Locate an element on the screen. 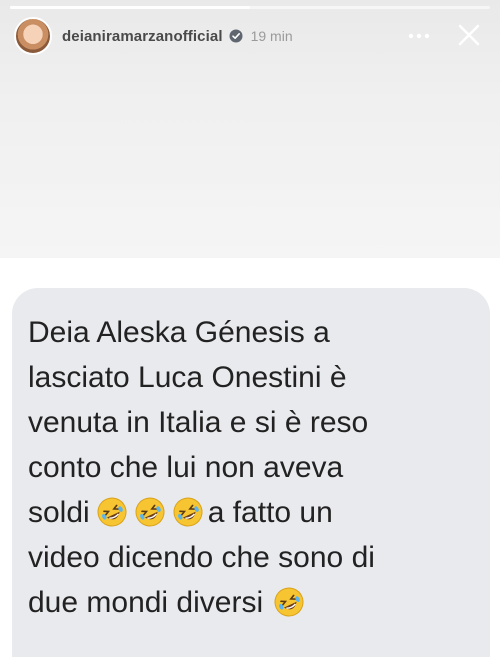 Image resolution: width=500 pixels, height=657 pixels. close-icon is located at coordinates (469, 35).